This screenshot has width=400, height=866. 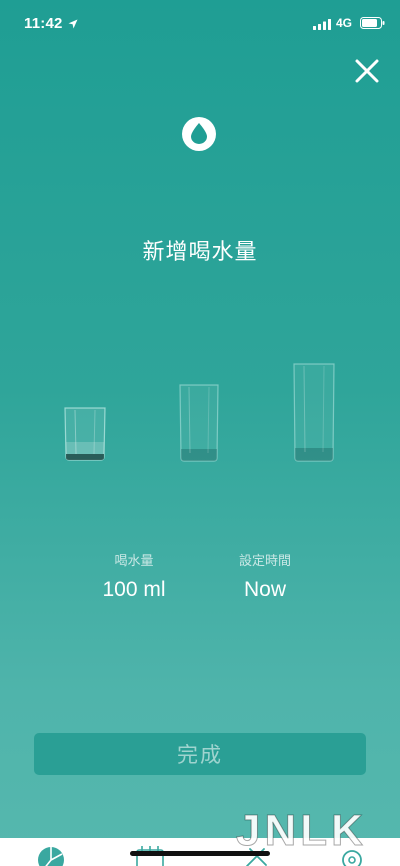 What do you see at coordinates (200, 251) in the screenshot?
I see `page-title: 新增喝水量` at bounding box center [200, 251].